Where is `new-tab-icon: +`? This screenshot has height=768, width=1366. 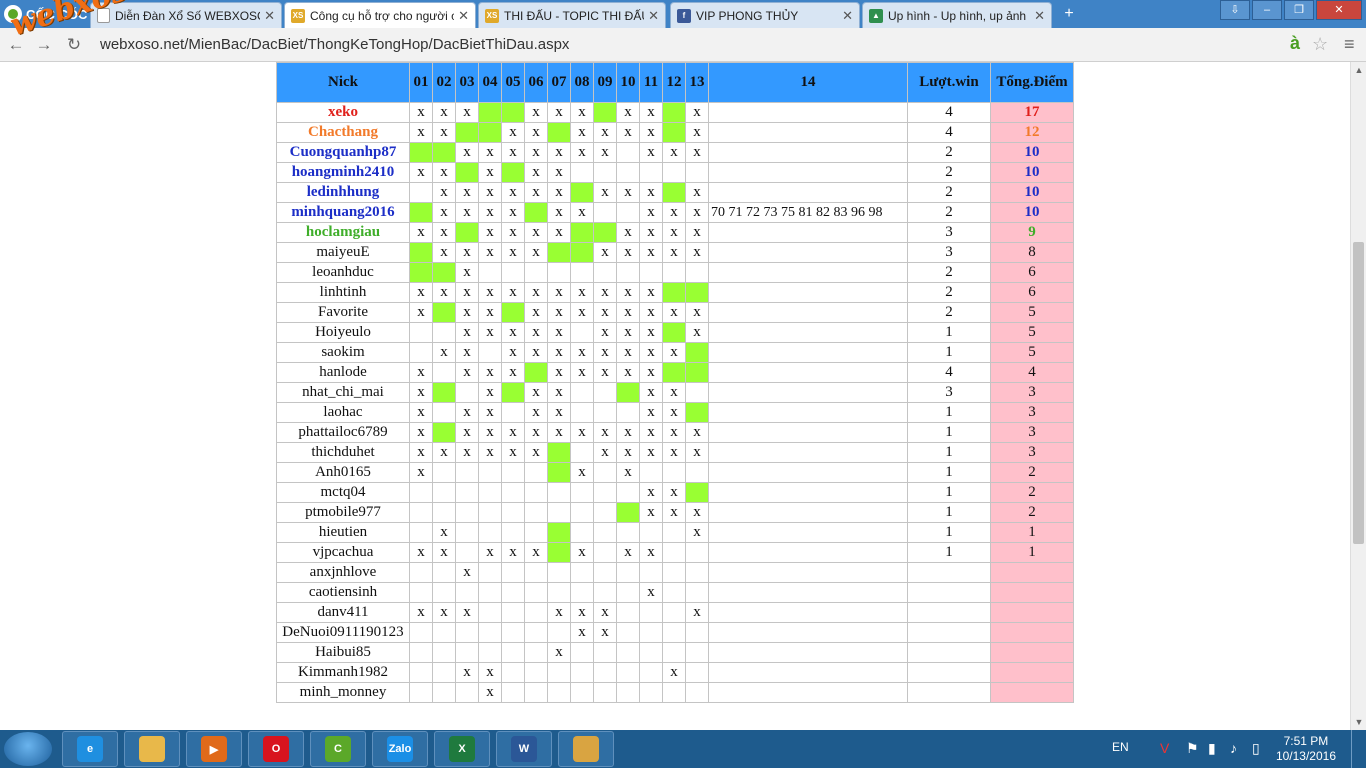
new-tab-icon: + is located at coordinates (1069, 14).